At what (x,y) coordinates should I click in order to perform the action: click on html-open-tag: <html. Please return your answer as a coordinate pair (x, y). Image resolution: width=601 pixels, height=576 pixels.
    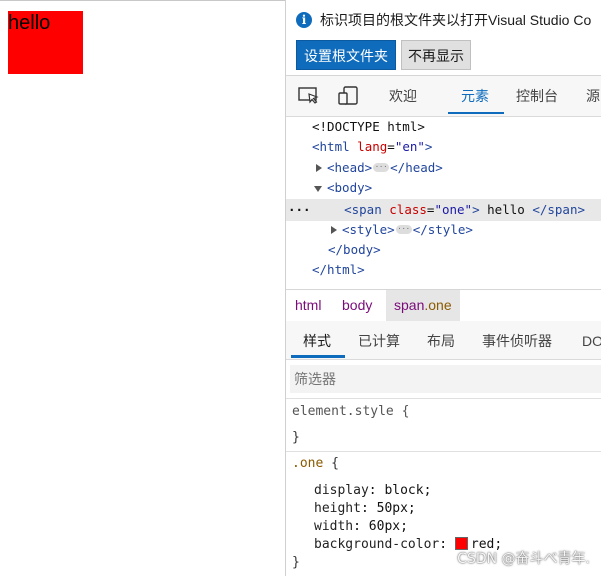
    Looking at the image, I should click on (331, 146).